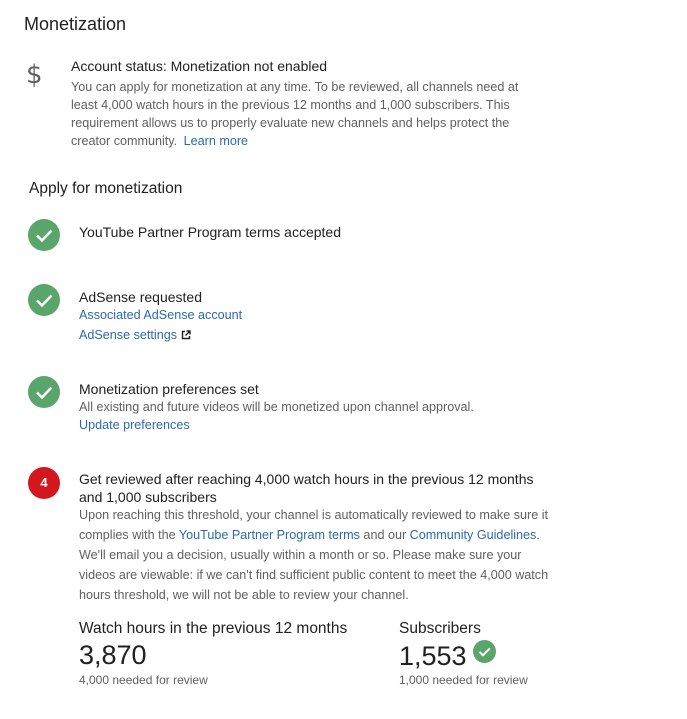 Image resolution: width=687 pixels, height=719 pixels. I want to click on subscribers-value: 1,553, so click(433, 656).